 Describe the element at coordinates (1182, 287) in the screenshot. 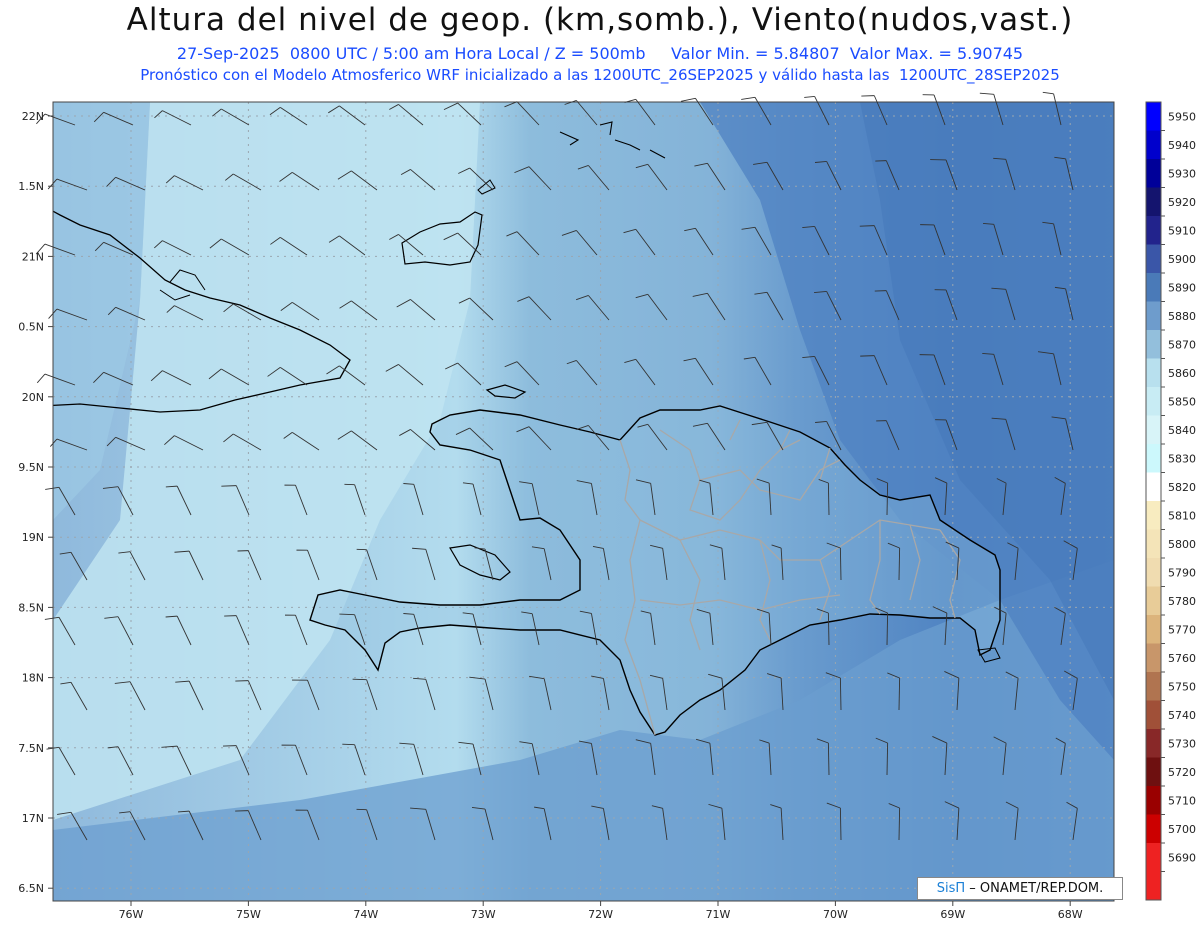

I see `colorbar-label: 5890` at that location.